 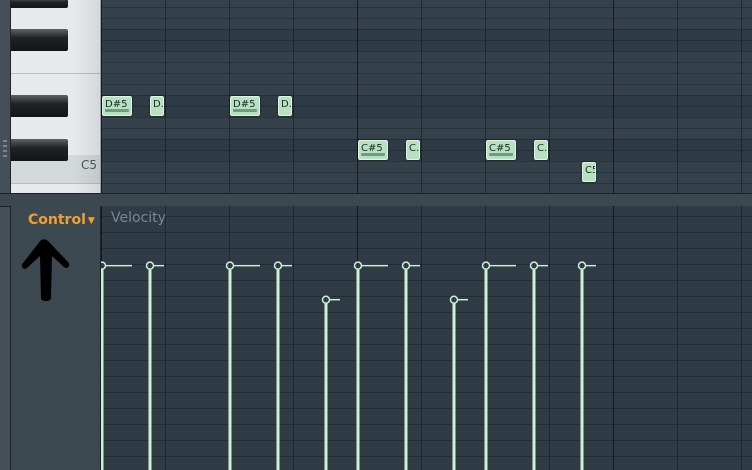 I want to click on note-label: C5, so click(x=590, y=170).